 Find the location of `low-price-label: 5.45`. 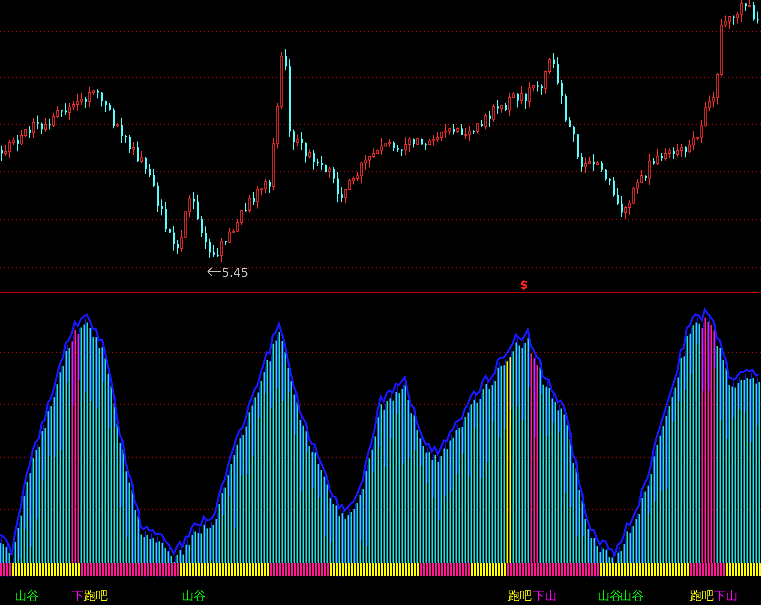

low-price-label: 5.45 is located at coordinates (235, 273).